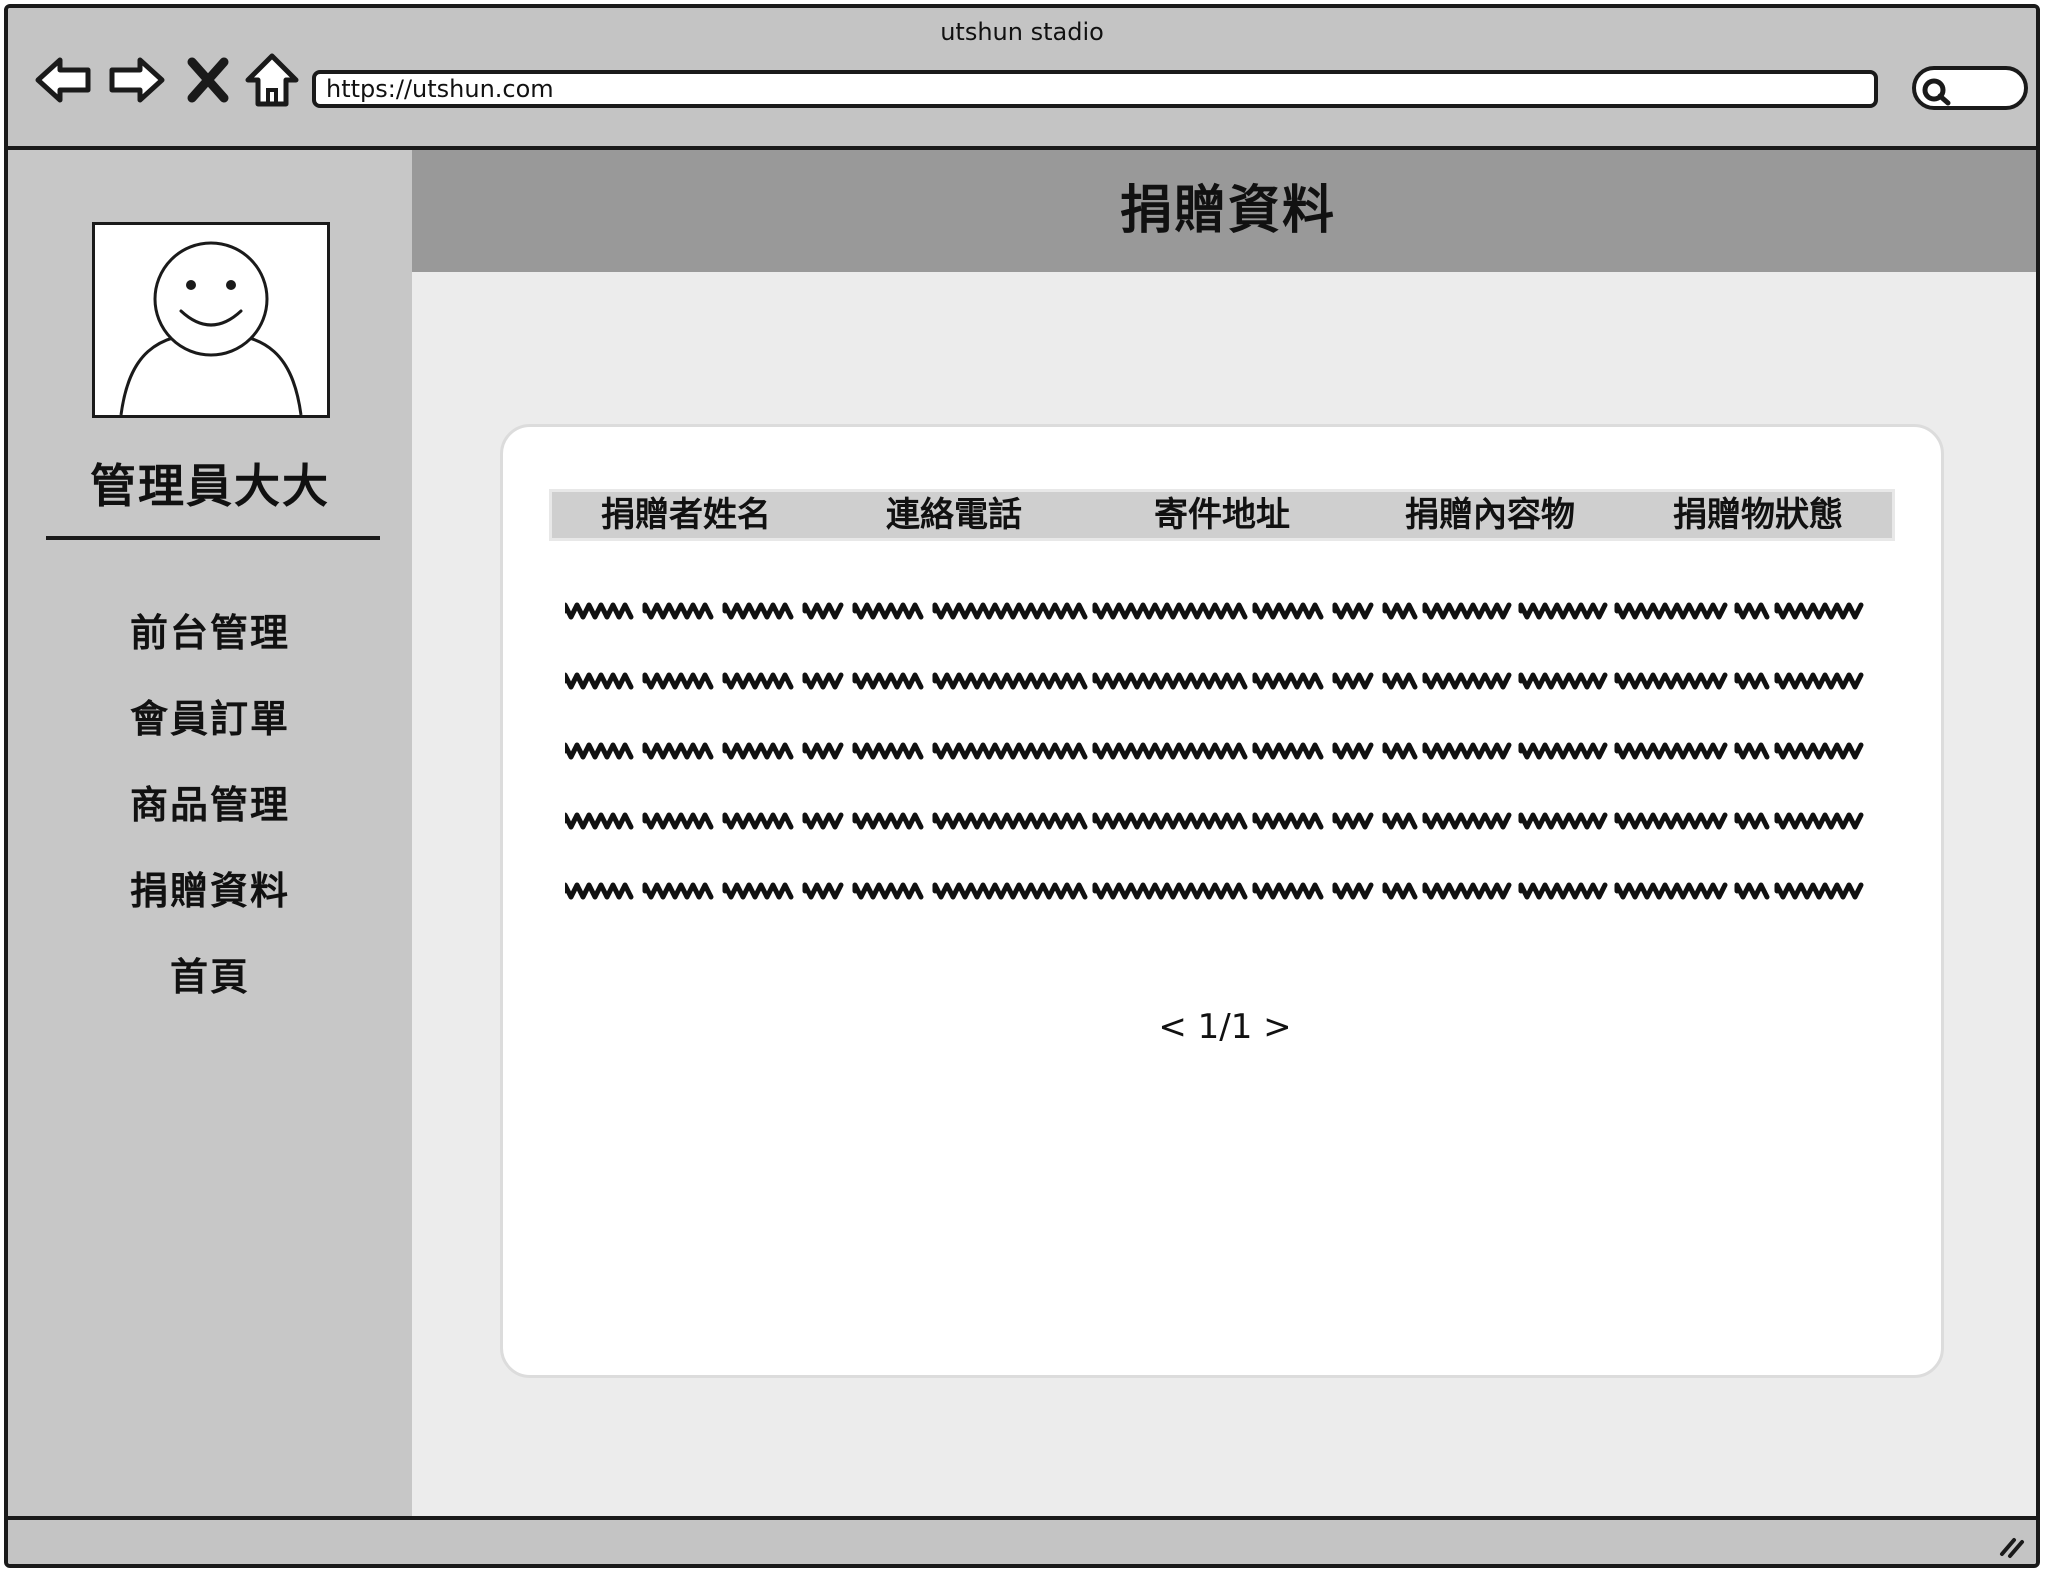 The image size is (2048, 1576). I want to click on user-face-icon, so click(211, 328).